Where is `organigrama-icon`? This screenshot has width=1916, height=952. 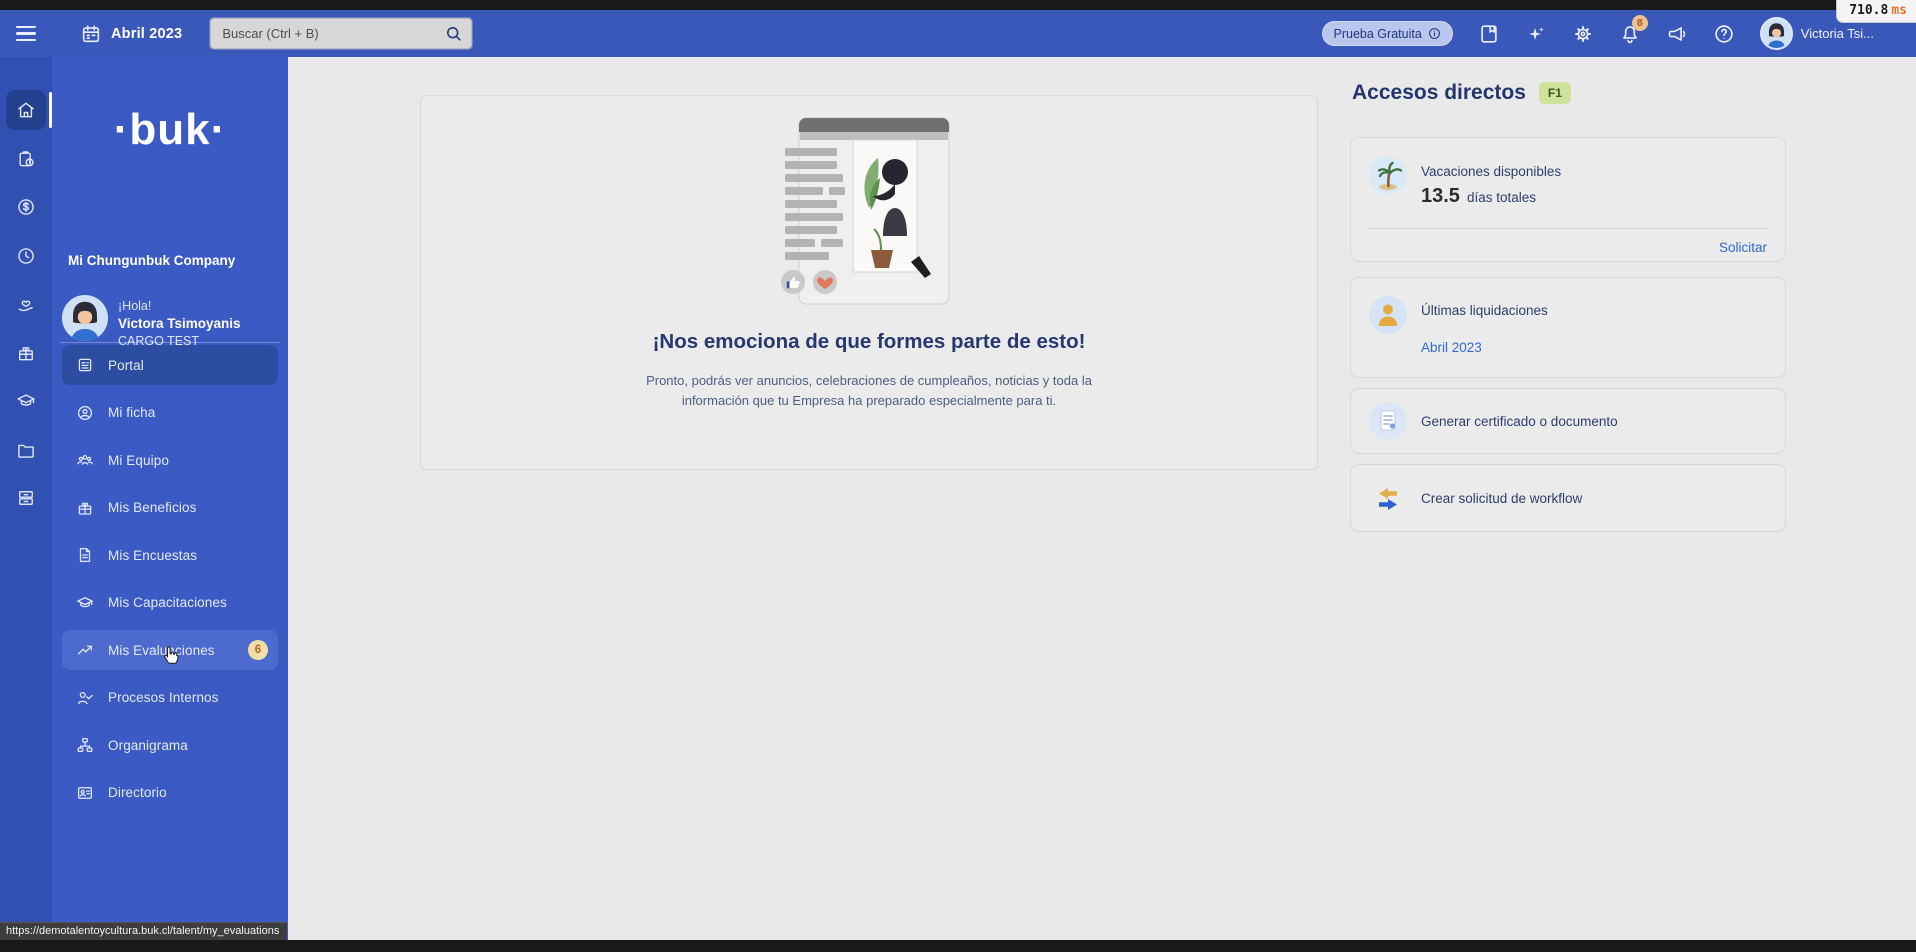 organigrama-icon is located at coordinates (85, 745).